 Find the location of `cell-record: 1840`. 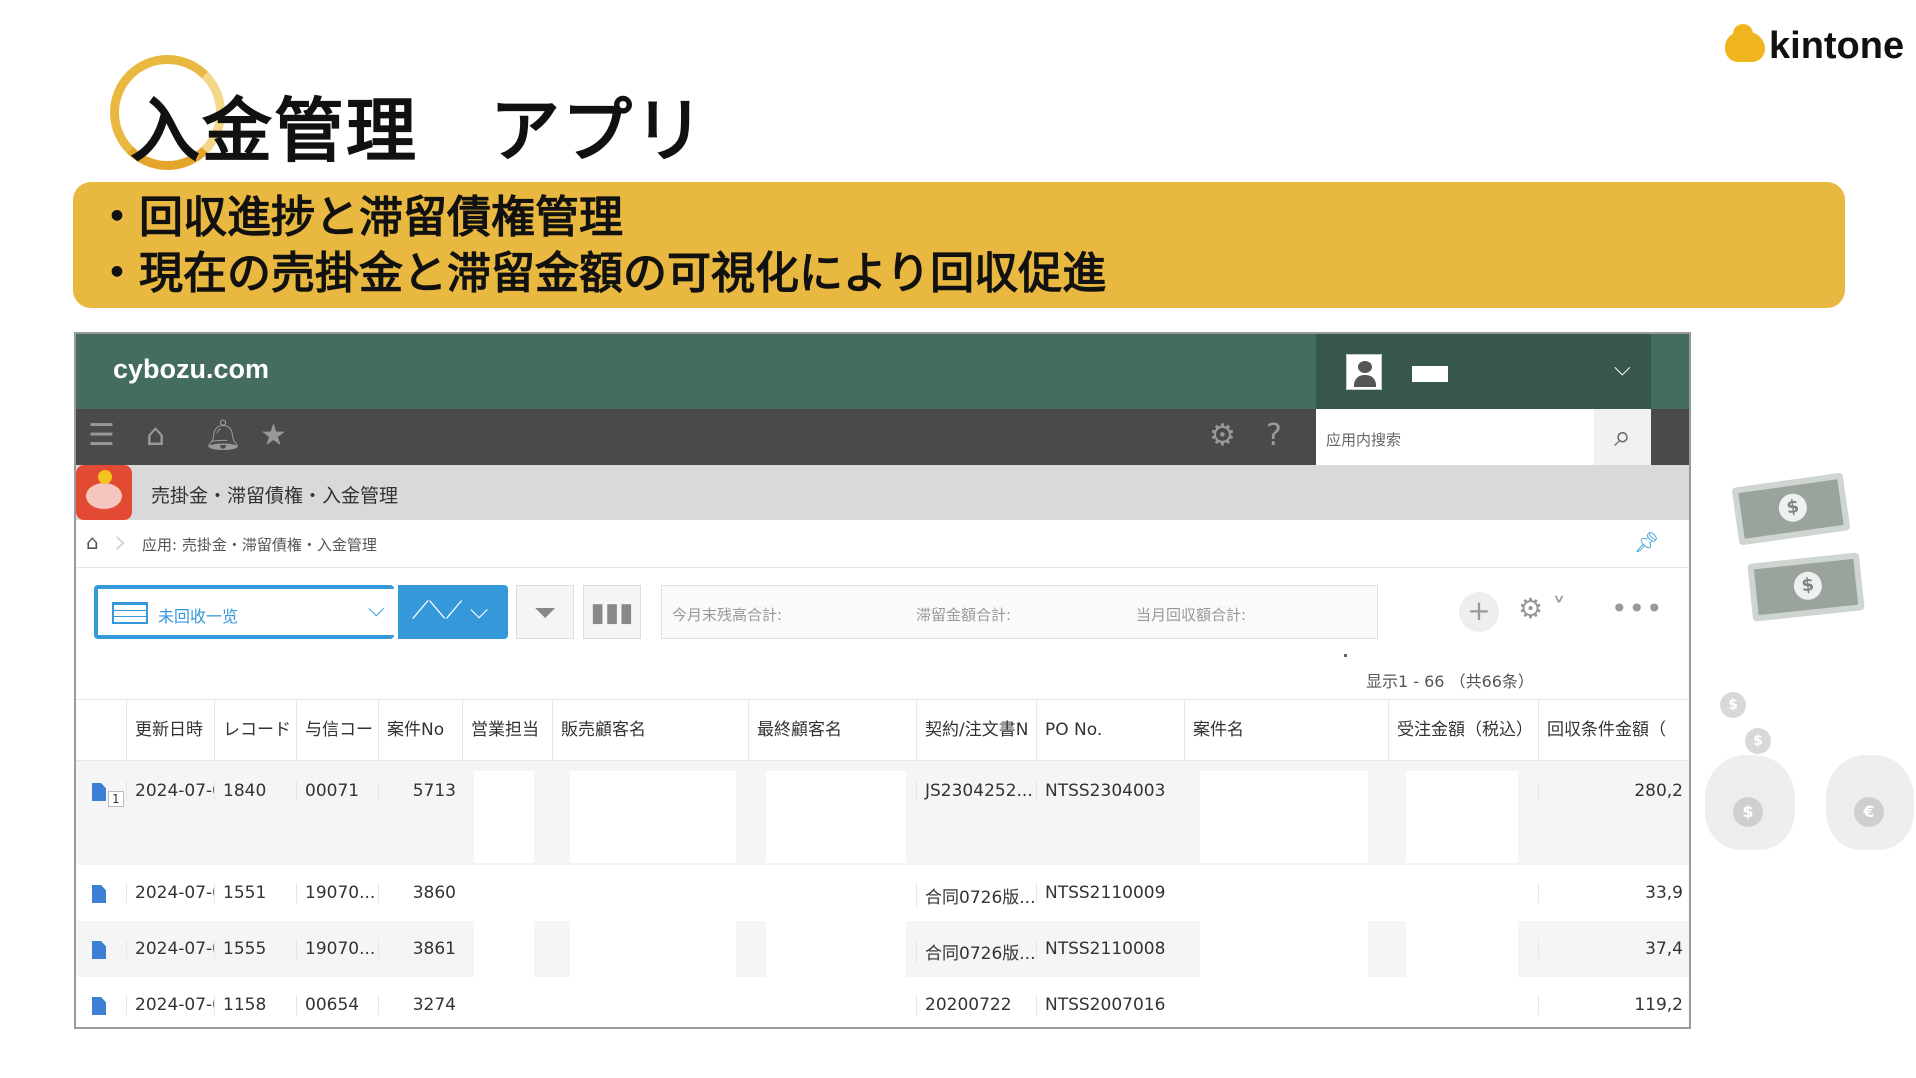

cell-record: 1840 is located at coordinates (255, 791).